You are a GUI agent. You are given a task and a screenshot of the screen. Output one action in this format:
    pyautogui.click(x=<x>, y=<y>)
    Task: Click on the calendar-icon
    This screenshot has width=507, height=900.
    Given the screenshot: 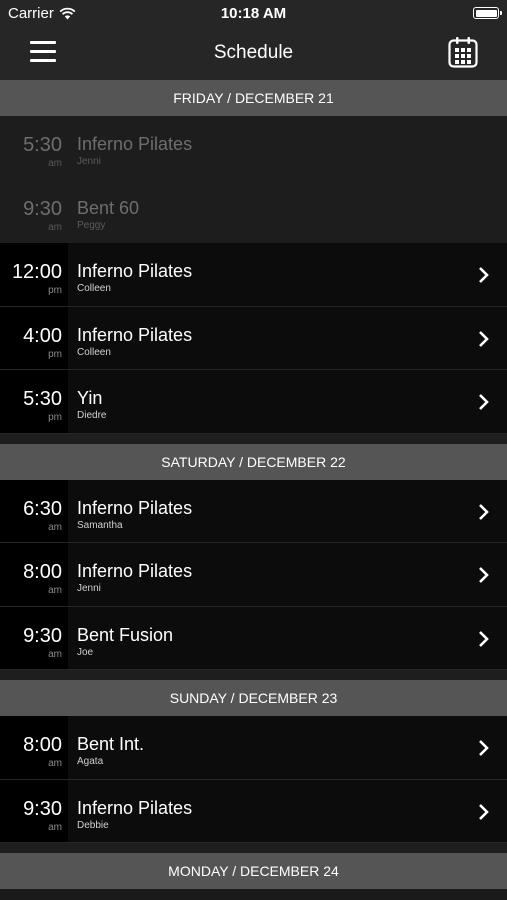 What is the action you would take?
    pyautogui.click(x=463, y=52)
    